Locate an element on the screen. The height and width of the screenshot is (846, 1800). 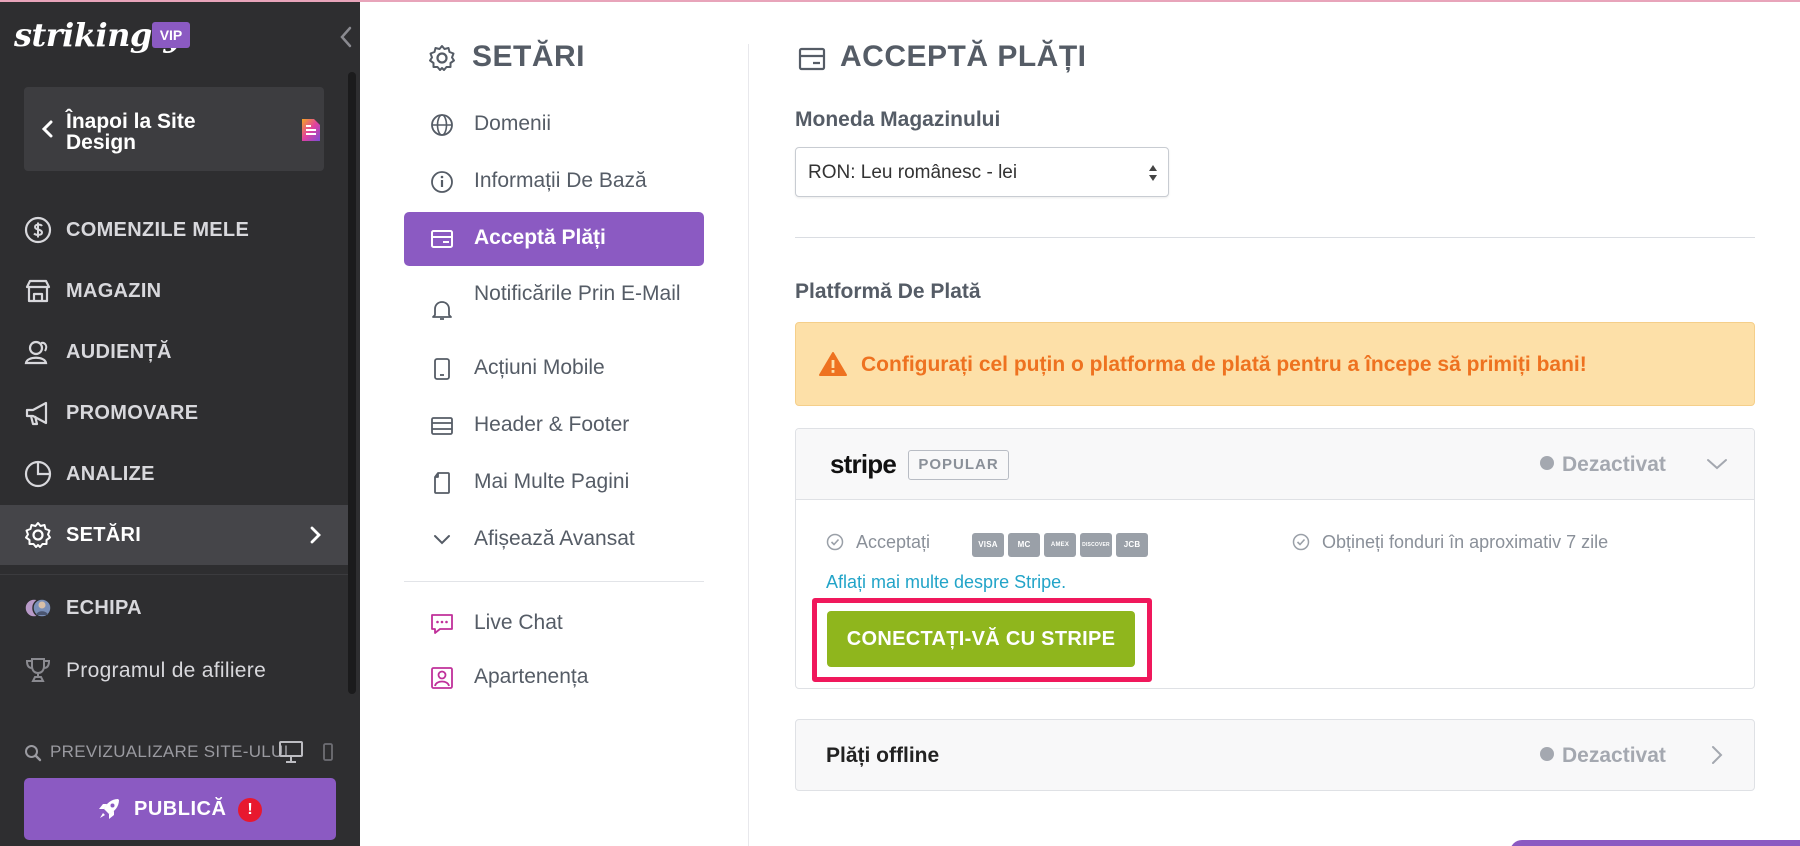
sidebar-item-settings: SETĂRI is located at coordinates (174, 535).